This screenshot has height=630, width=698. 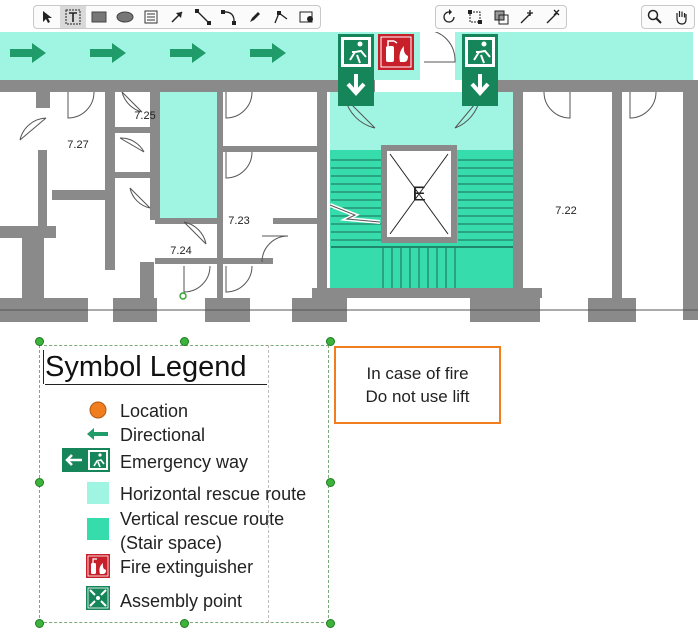 I want to click on select-tool-button, so click(x=47, y=17).